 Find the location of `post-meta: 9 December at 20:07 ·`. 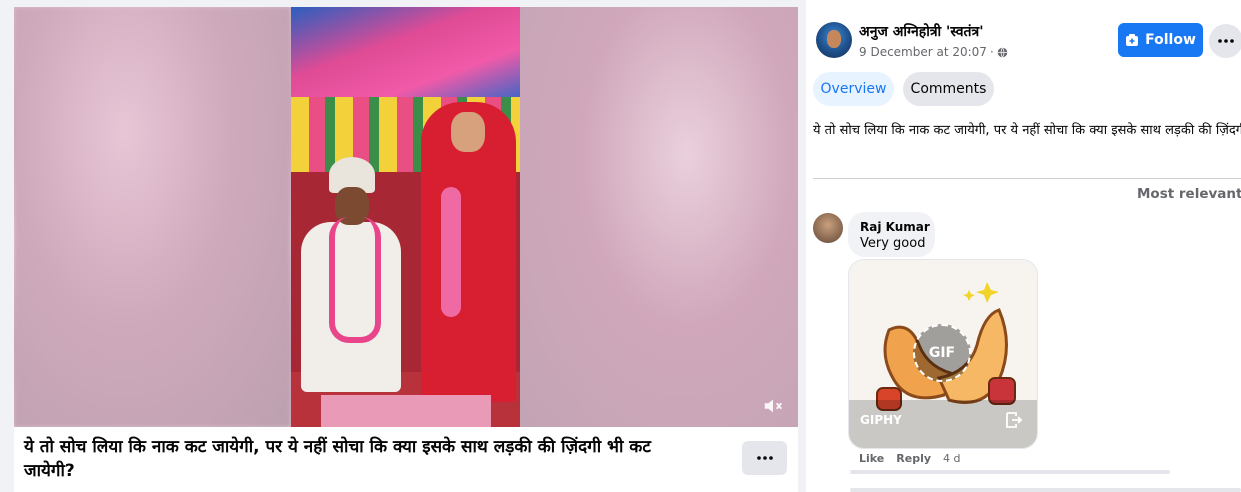

post-meta: 9 December at 20:07 · is located at coordinates (933, 52).